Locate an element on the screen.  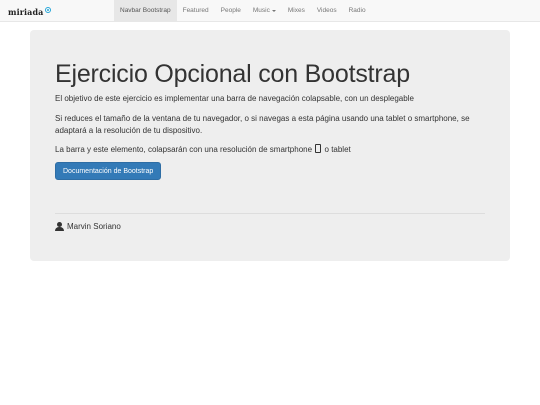
page-title: Ejercicio Opcional con Bootstrap is located at coordinates (232, 74).